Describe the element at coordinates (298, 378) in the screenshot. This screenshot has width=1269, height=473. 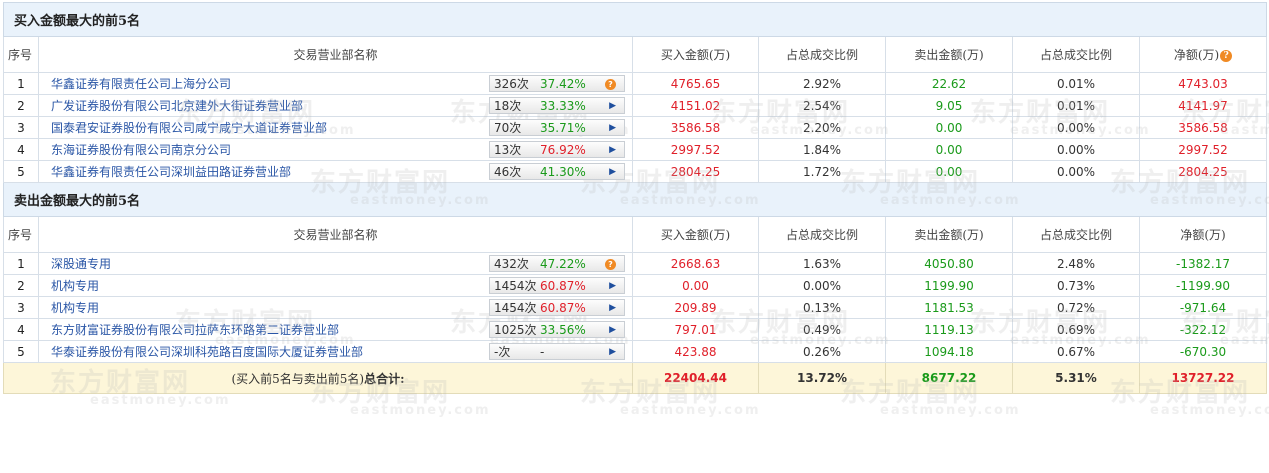
I see `total-label-prefix: (买入前5名与卖出前5名)` at that location.